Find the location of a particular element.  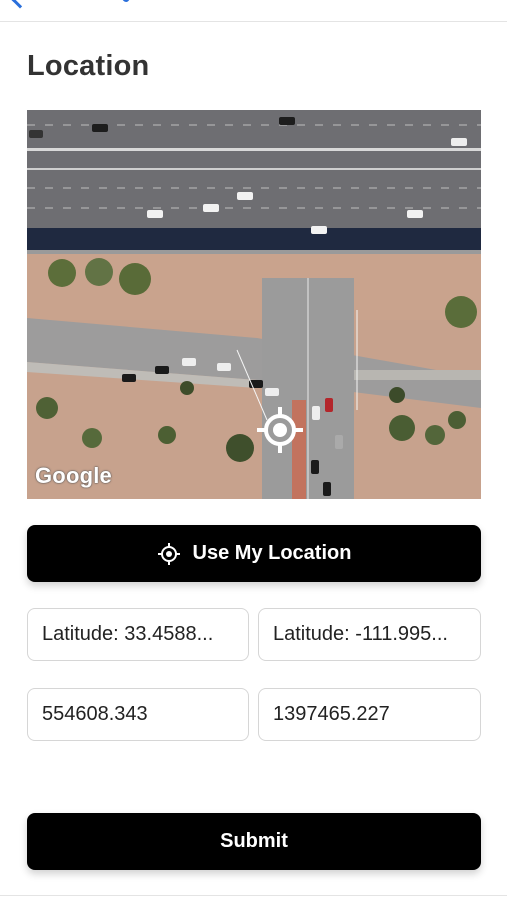

northing-field: 1397465.227 is located at coordinates (369, 714).